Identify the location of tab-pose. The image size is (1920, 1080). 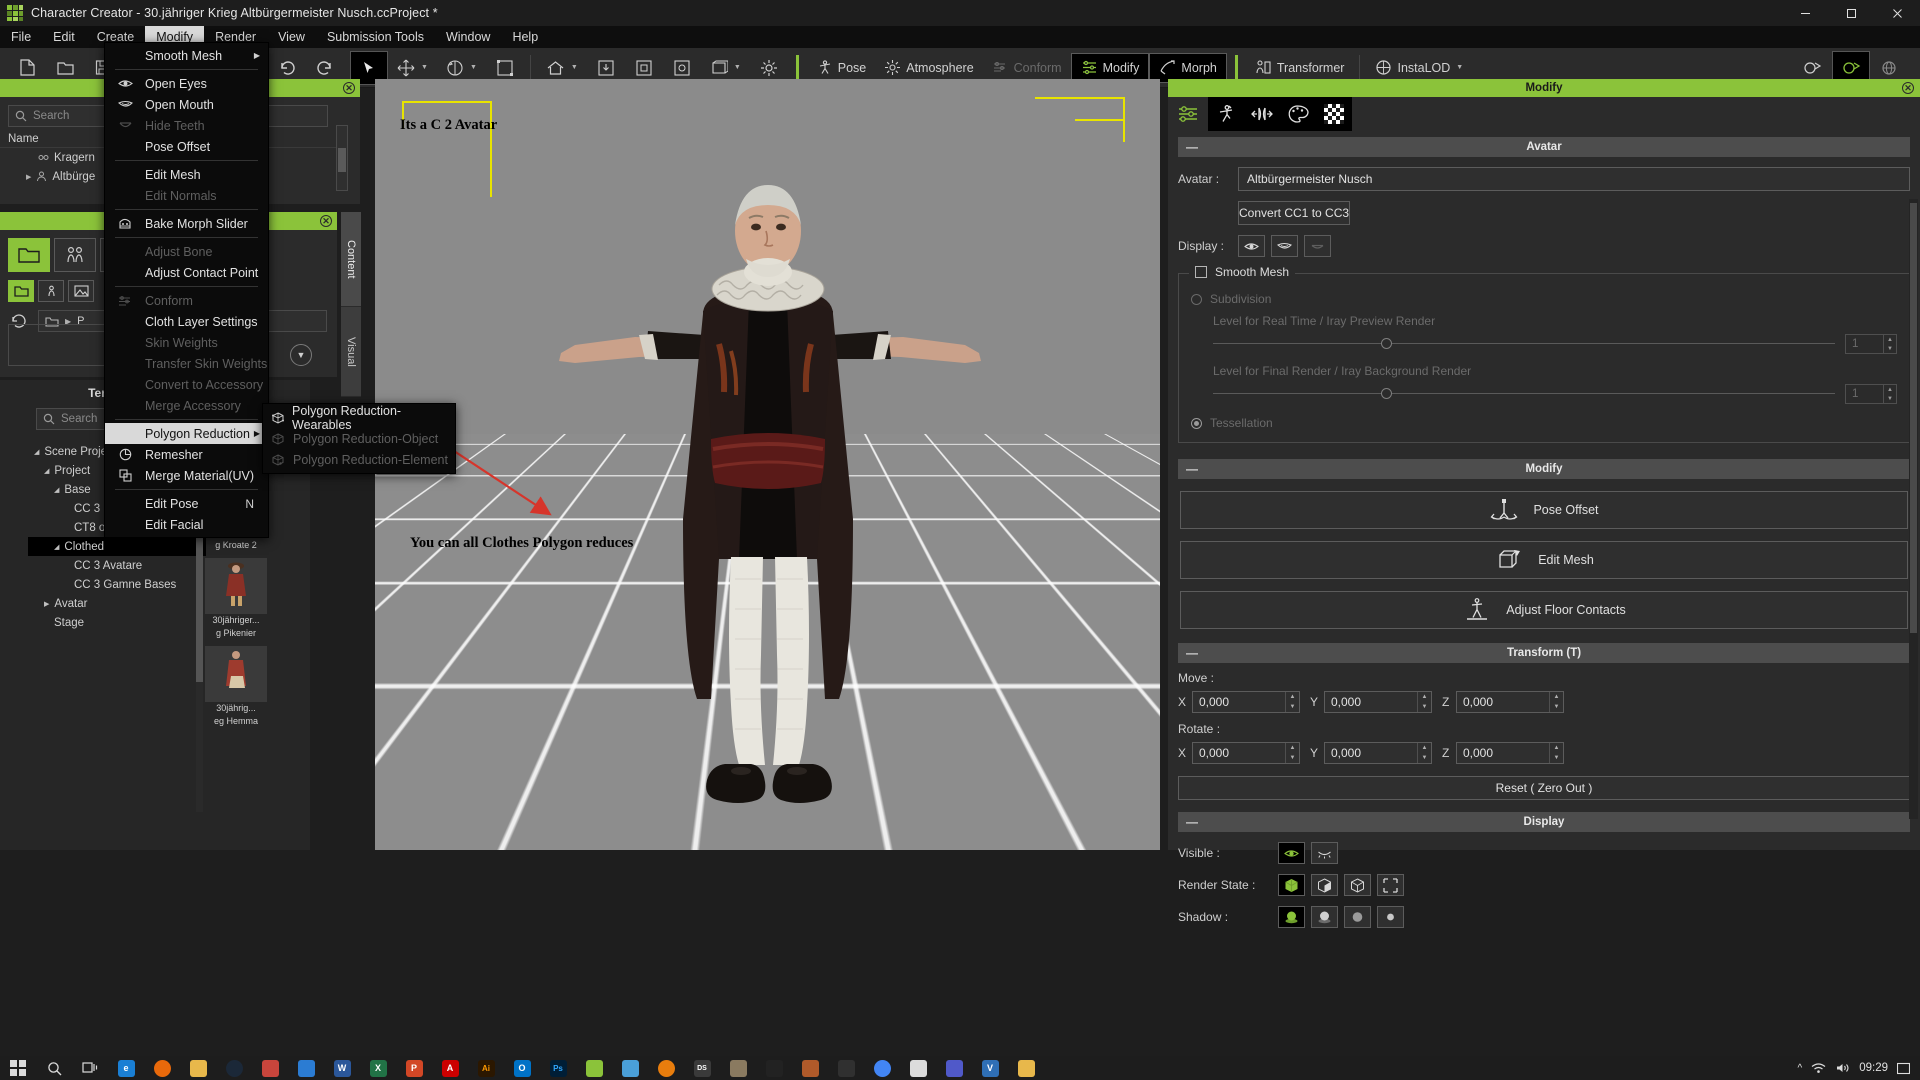
(1226, 114).